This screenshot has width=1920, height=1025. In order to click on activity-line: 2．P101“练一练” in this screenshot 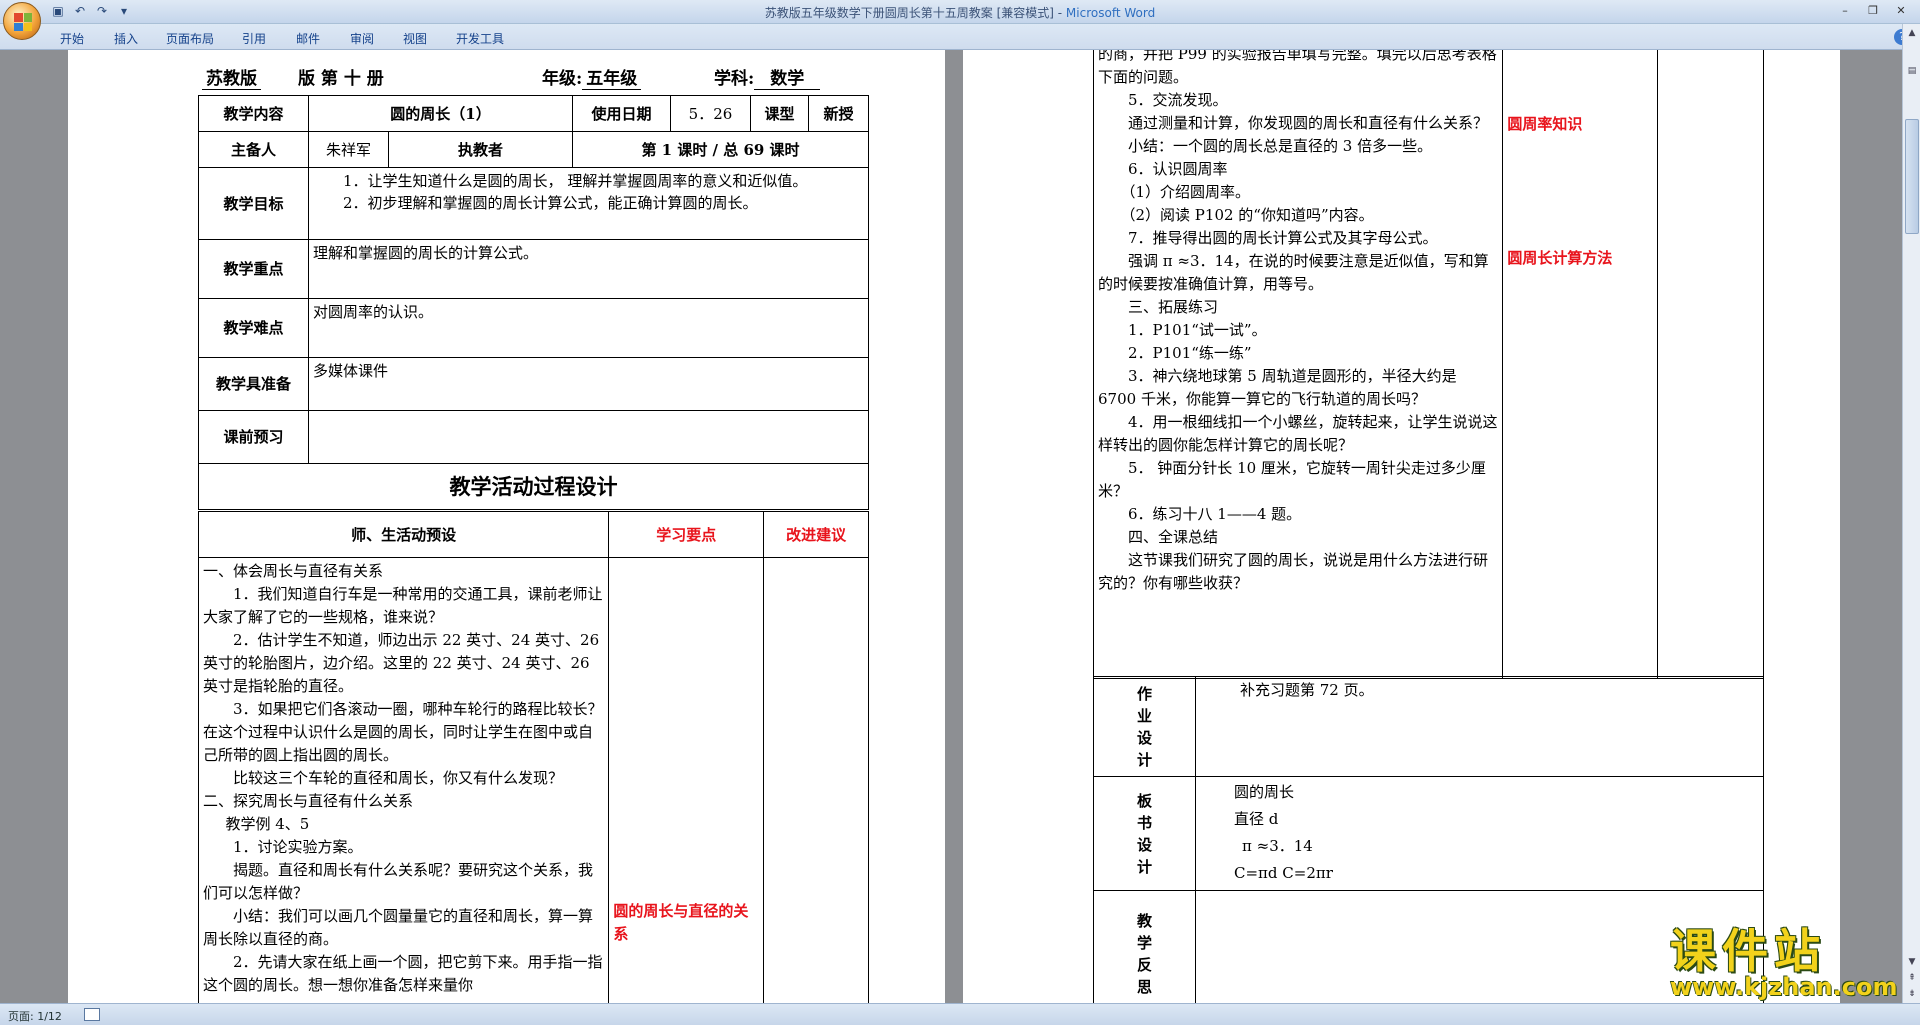, I will do `click(1190, 353)`.